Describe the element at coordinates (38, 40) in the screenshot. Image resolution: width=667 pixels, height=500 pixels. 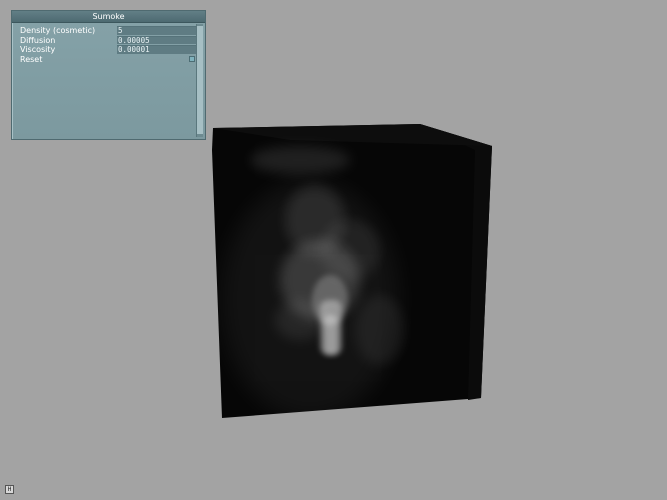
I see `param-label: Diffusion` at that location.